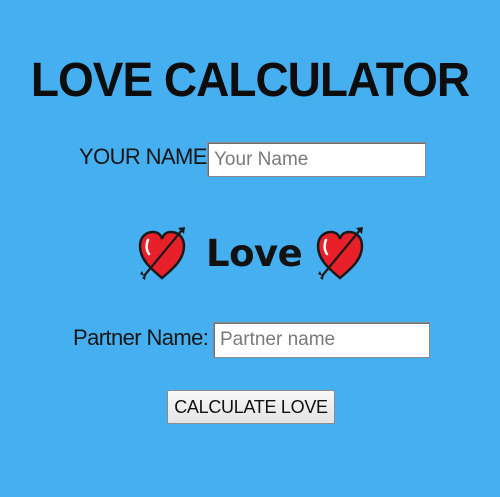 This screenshot has width=500, height=497. I want to click on calculate-love-button: CALCULATE LOVE, so click(251, 407).